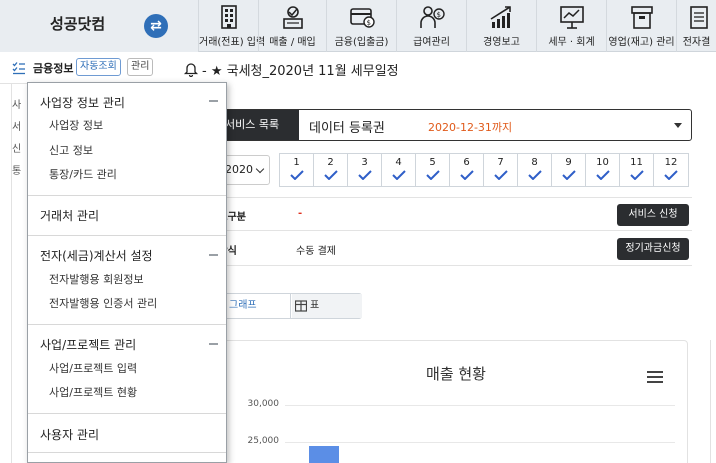  I want to click on menu-label: 영업(재고) 관리, so click(641, 42).